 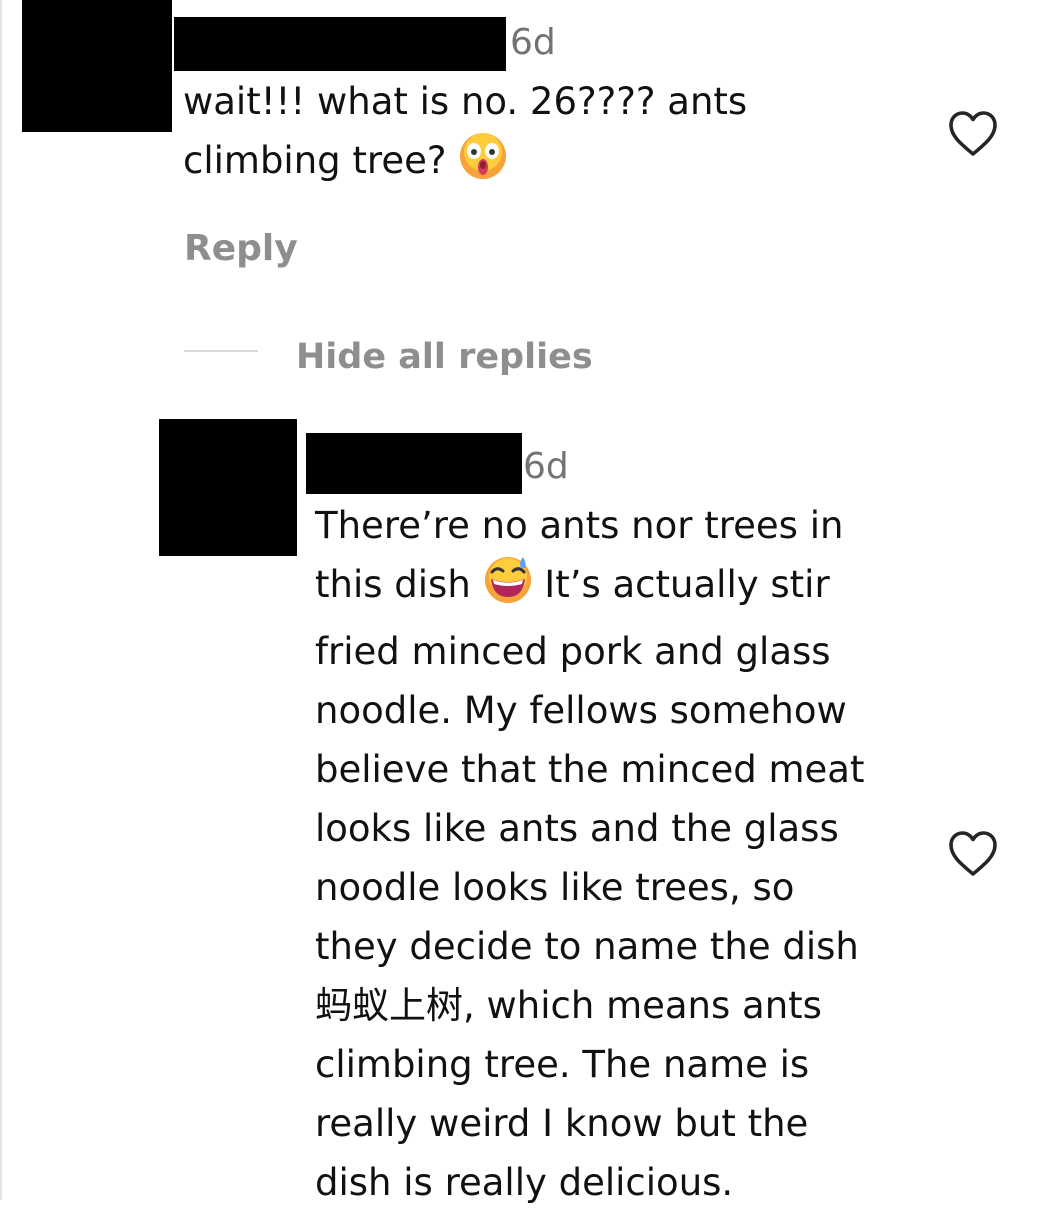 What do you see at coordinates (568, 1005) in the screenshot?
I see `reply-text-line: 蚂蚁上树, which means ants` at bounding box center [568, 1005].